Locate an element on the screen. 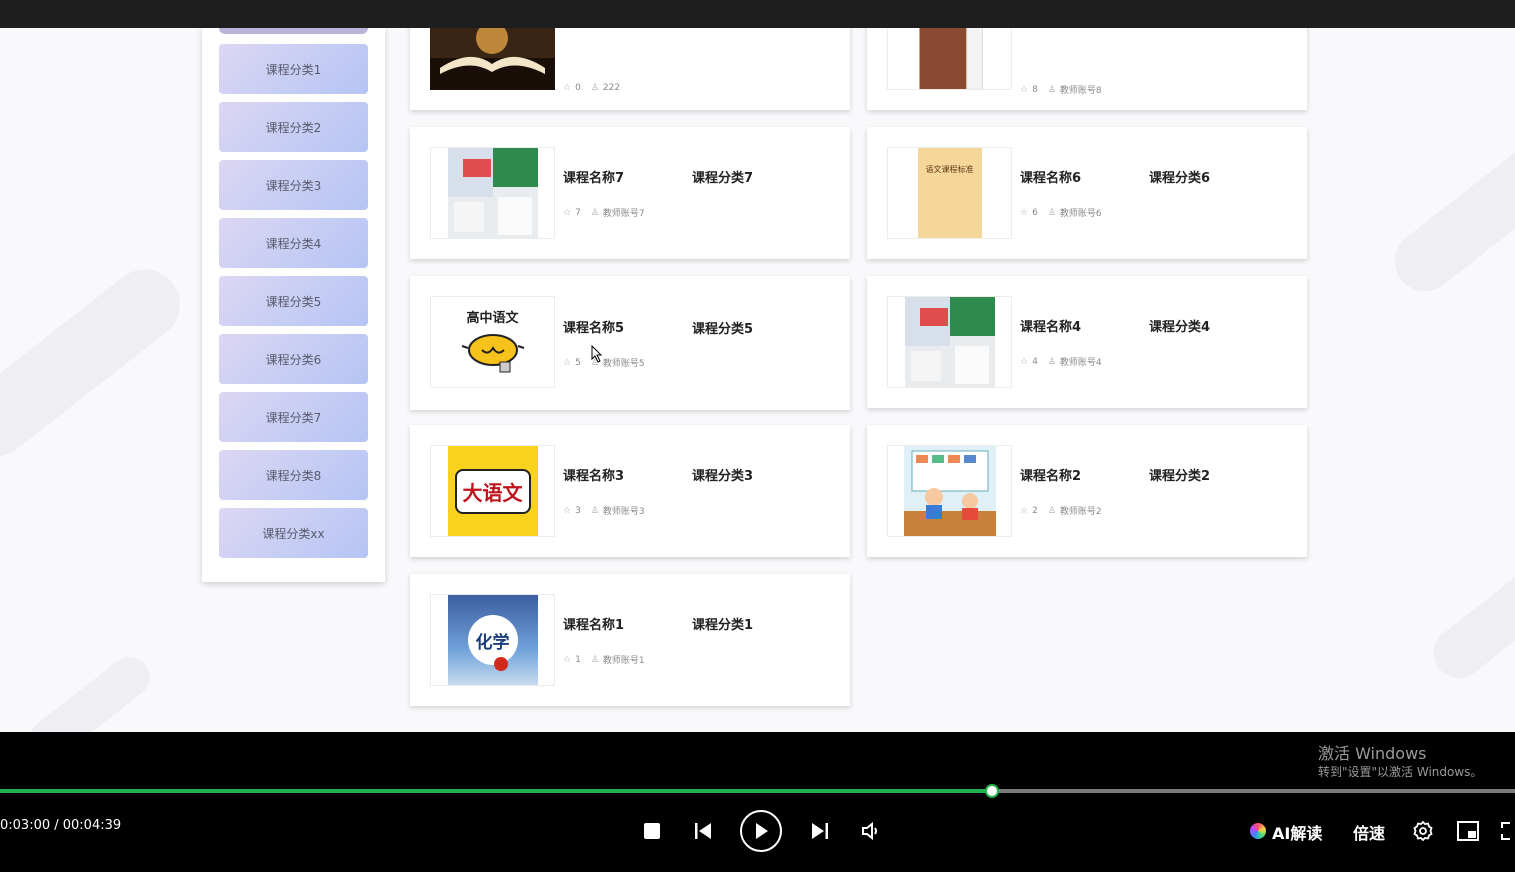 The height and width of the screenshot is (872, 1515). book-cover: 大语文 is located at coordinates (492, 491).